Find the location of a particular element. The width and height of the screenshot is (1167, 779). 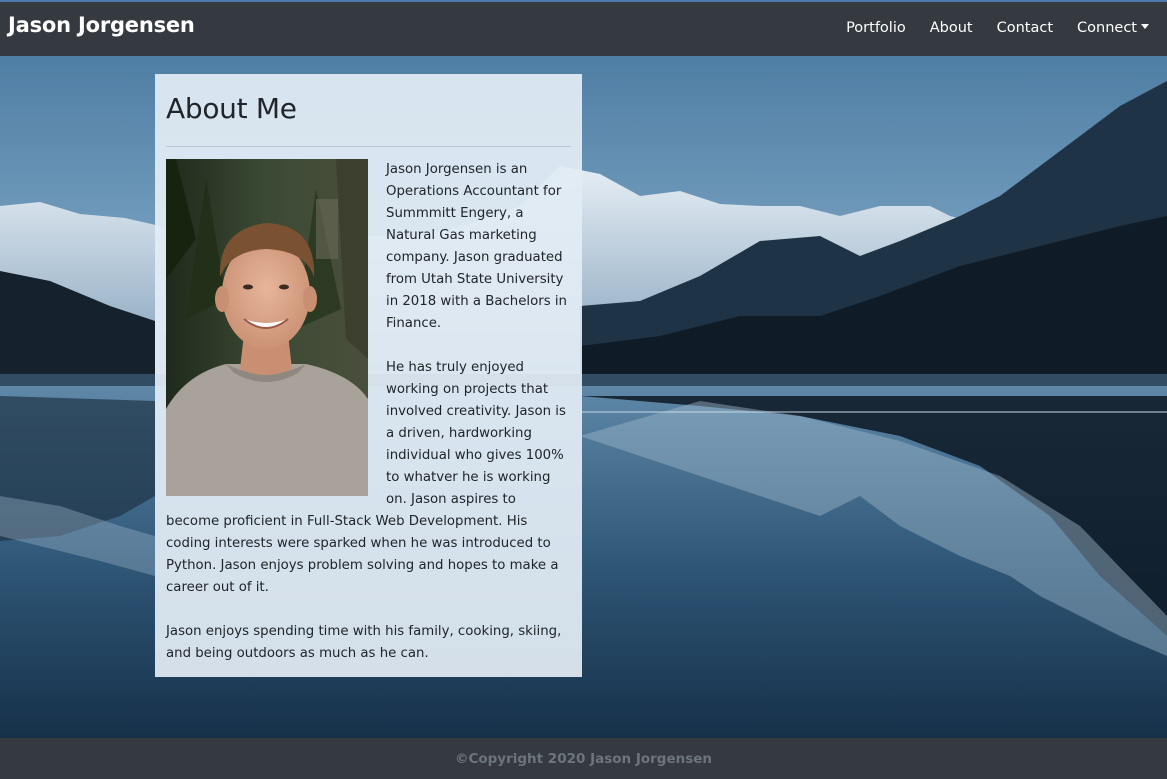

footer: ©Copyright 2020 Jason Jorgensen is located at coordinates (583, 758).